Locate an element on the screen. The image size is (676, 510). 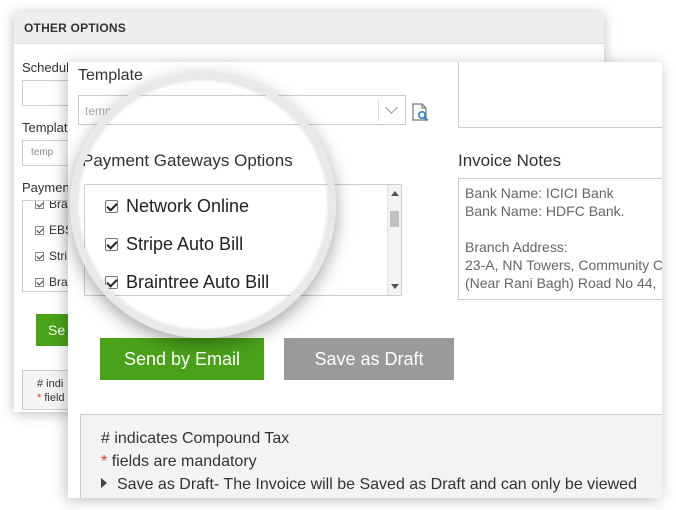
gateway-item-network-online: Network Online is located at coordinates (243, 206).